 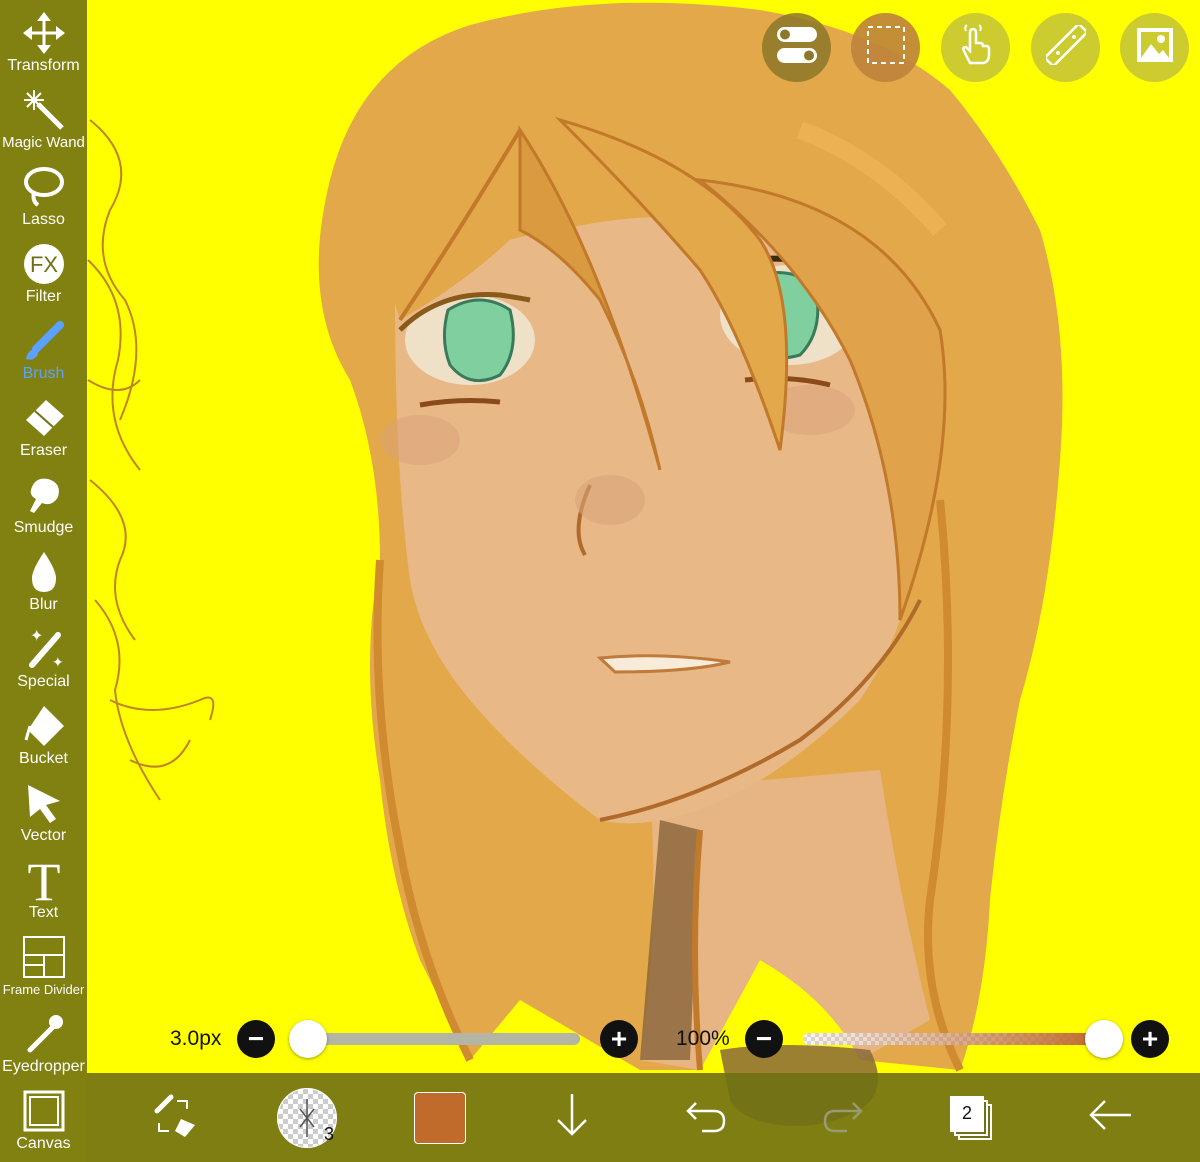 I want to click on opacity-decrease-button: −, so click(x=764, y=1039).